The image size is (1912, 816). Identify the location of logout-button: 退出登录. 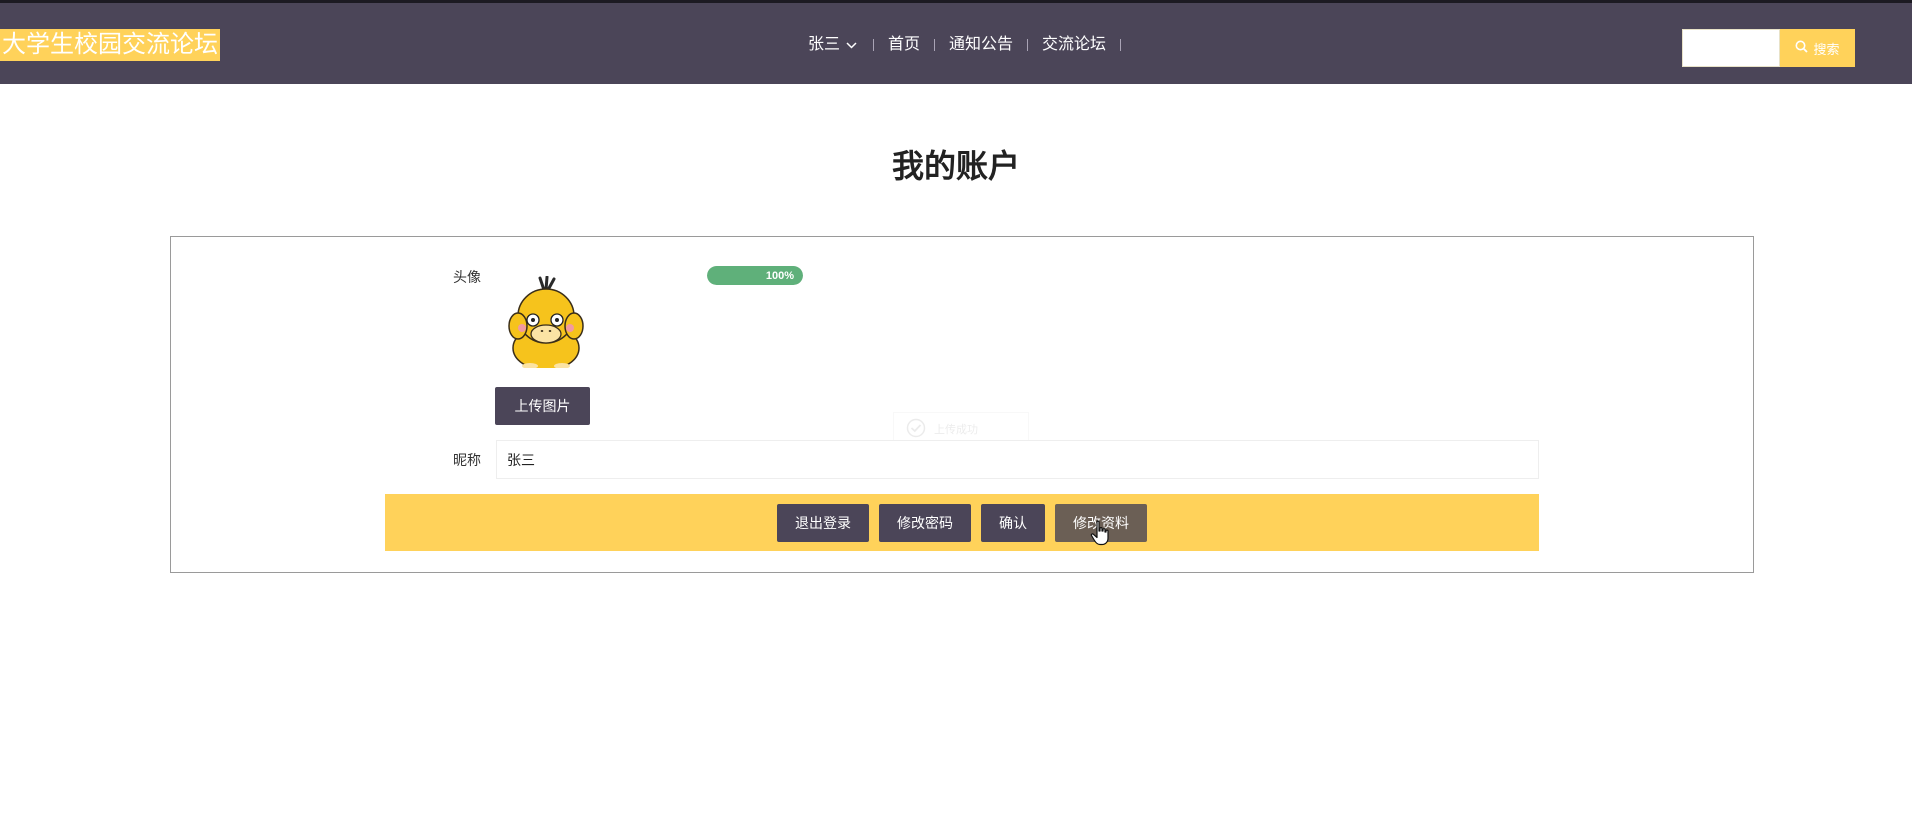
(823, 522).